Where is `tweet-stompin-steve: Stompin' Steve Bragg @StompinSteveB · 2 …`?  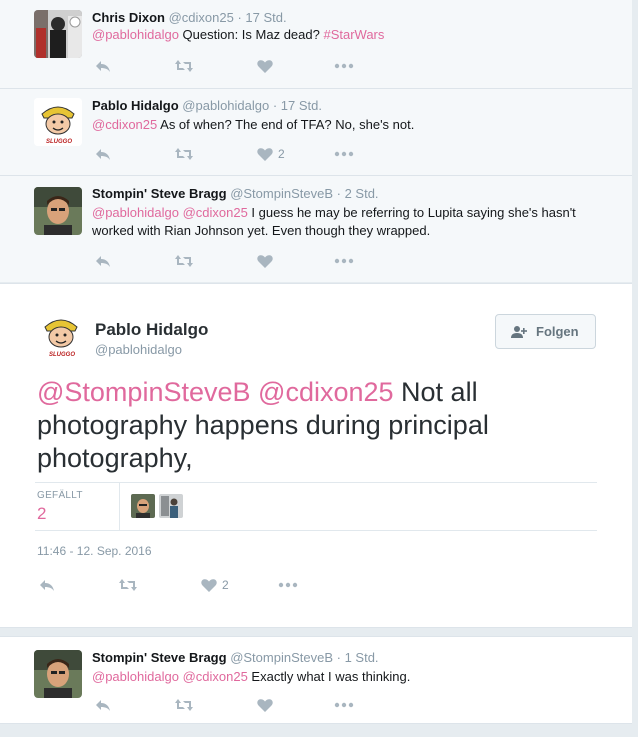 tweet-stompin-steve: Stompin' Steve Bragg @StompinSteveB · 2 … is located at coordinates (316, 229).